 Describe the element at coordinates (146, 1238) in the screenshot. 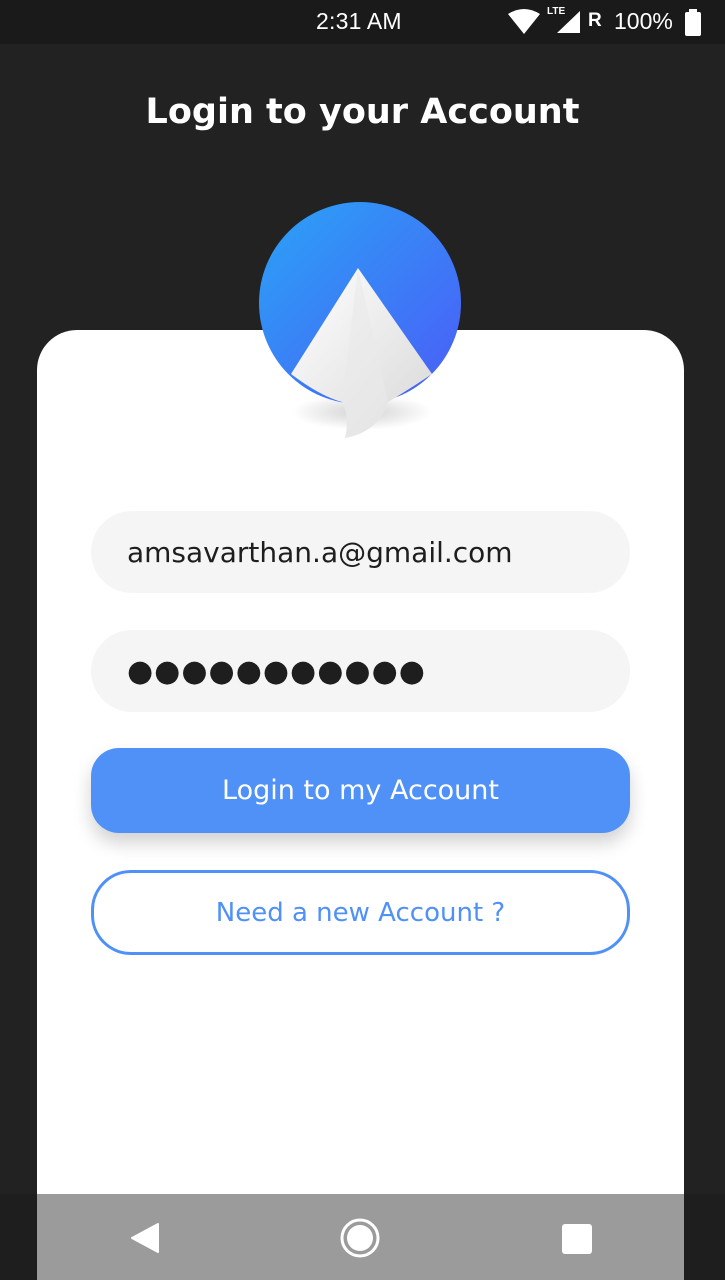

I see `back-icon` at that location.